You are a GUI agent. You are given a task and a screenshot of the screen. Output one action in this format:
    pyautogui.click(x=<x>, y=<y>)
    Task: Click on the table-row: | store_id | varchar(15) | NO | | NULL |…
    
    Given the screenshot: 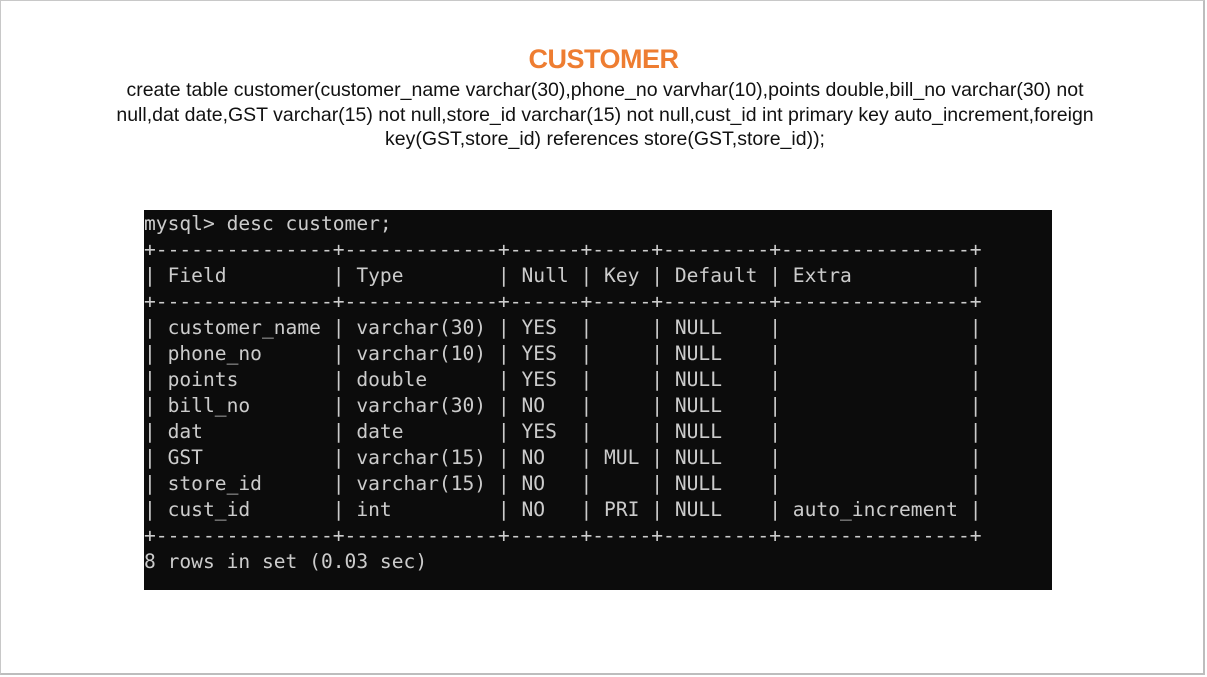 What is the action you would take?
    pyautogui.click(x=563, y=483)
    